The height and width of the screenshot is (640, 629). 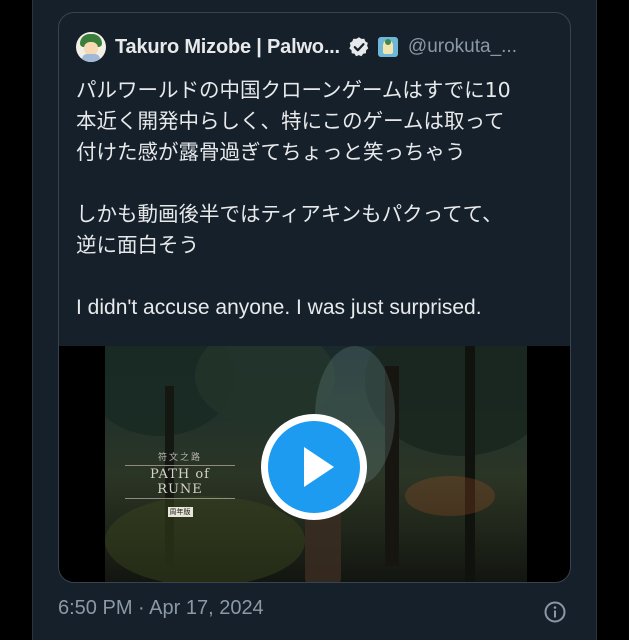 What do you see at coordinates (359, 47) in the screenshot?
I see `verified-badge-icon` at bounding box center [359, 47].